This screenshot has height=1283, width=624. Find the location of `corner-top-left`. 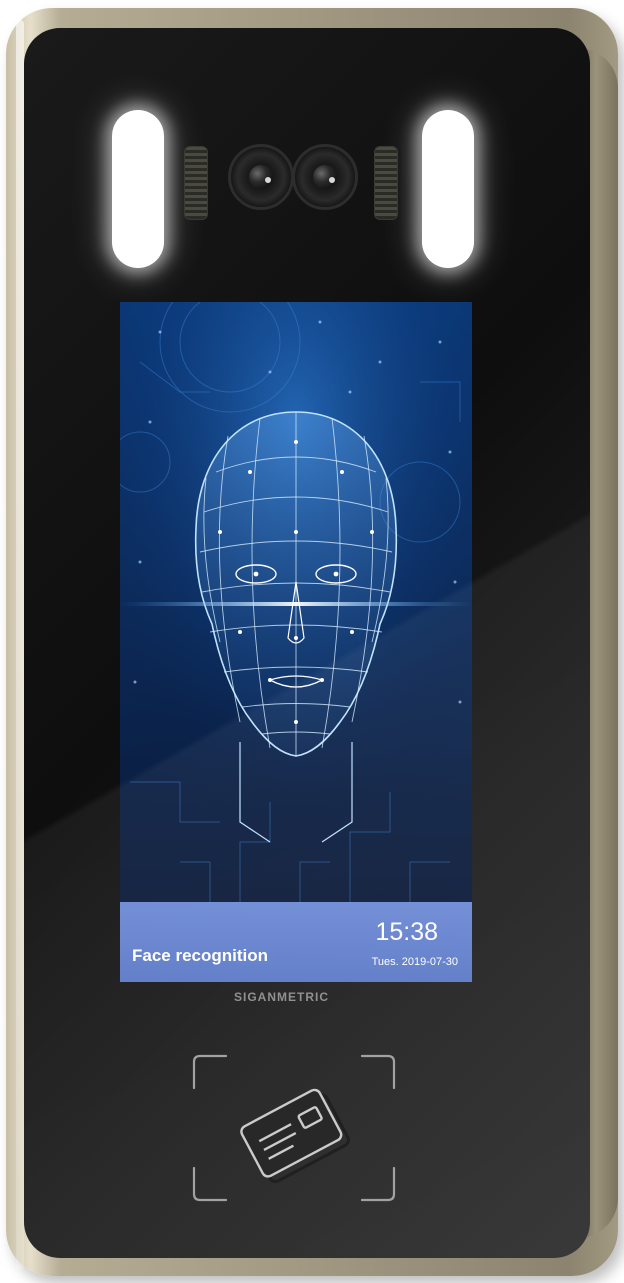

corner-top-left is located at coordinates (210, 1072).